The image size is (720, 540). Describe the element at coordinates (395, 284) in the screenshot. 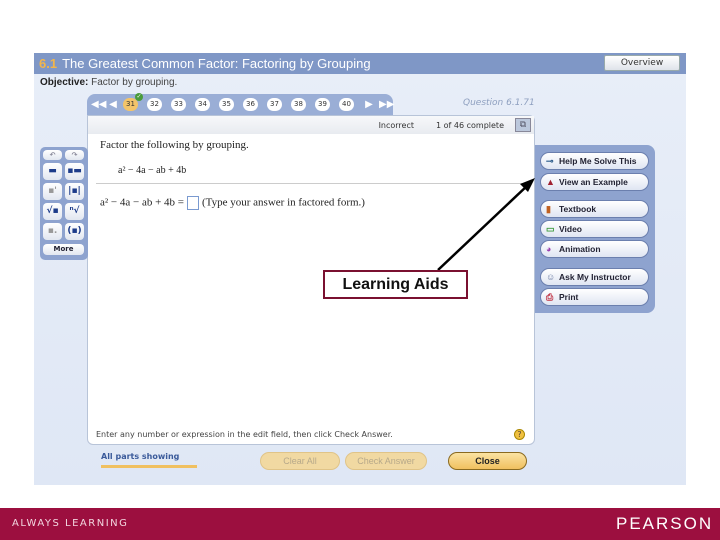

I see `learning-aids-callout: Learning Aids` at that location.